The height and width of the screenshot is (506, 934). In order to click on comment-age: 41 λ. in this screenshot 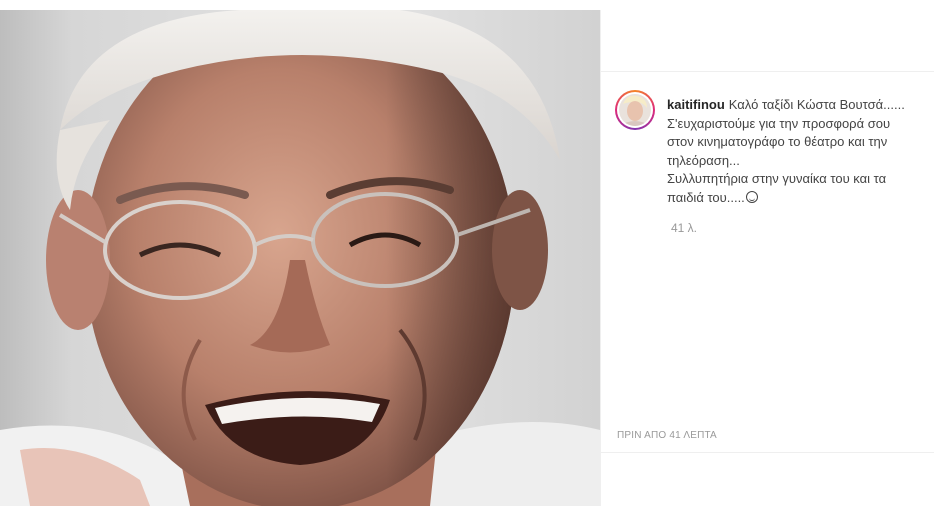, I will do `click(791, 228)`.